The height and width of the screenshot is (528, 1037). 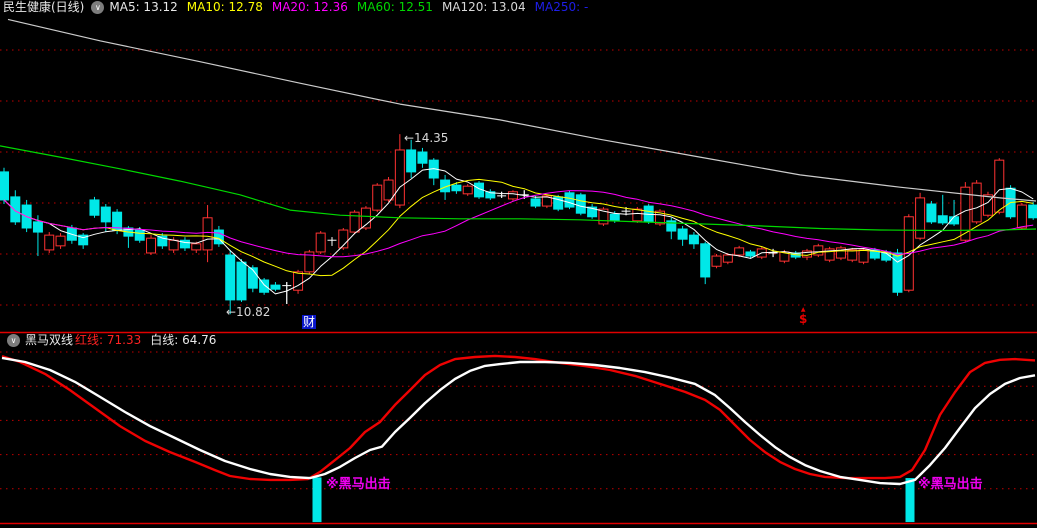 What do you see at coordinates (49, 340) in the screenshot?
I see `indicator-title: 黑马双线` at bounding box center [49, 340].